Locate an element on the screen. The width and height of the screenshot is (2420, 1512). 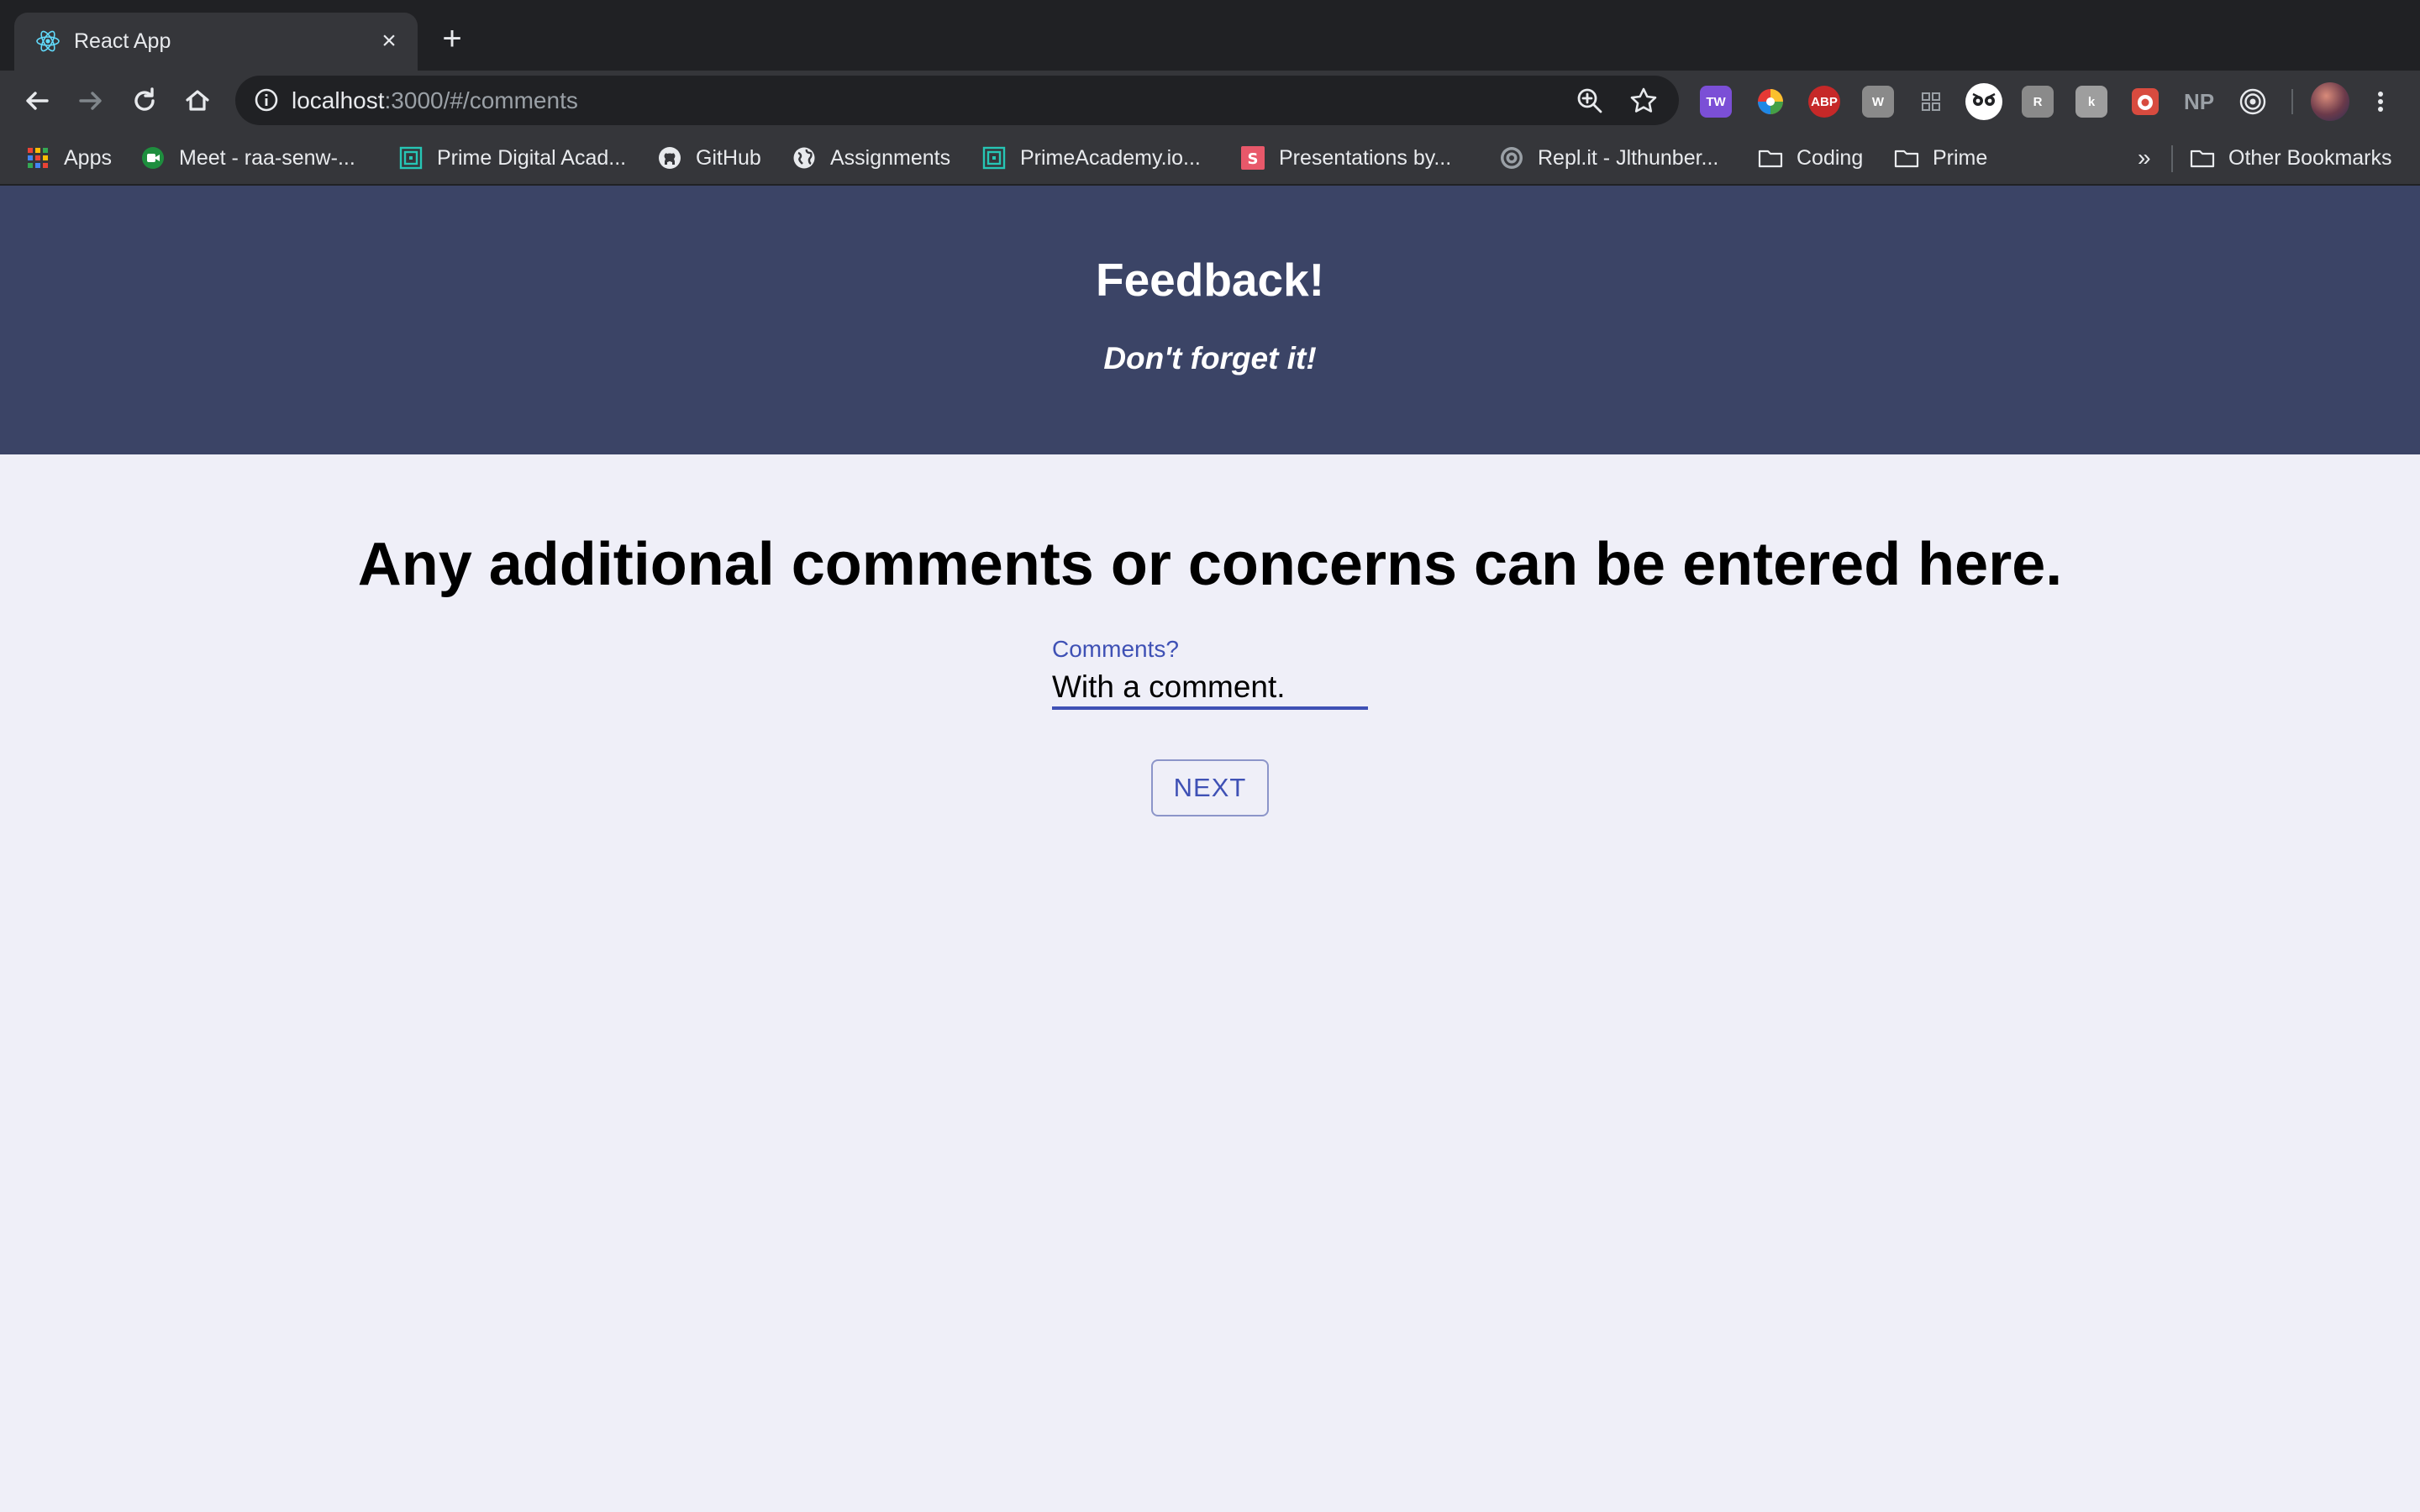
tab-strip: React App × + is located at coordinates (1210, 35).